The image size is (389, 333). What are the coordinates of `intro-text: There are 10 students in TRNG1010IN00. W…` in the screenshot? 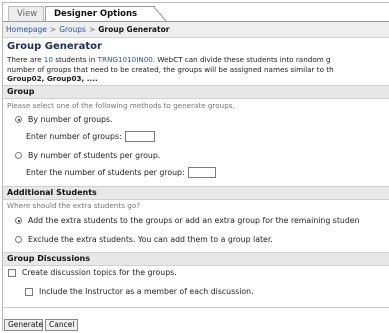 It's located at (170, 69).